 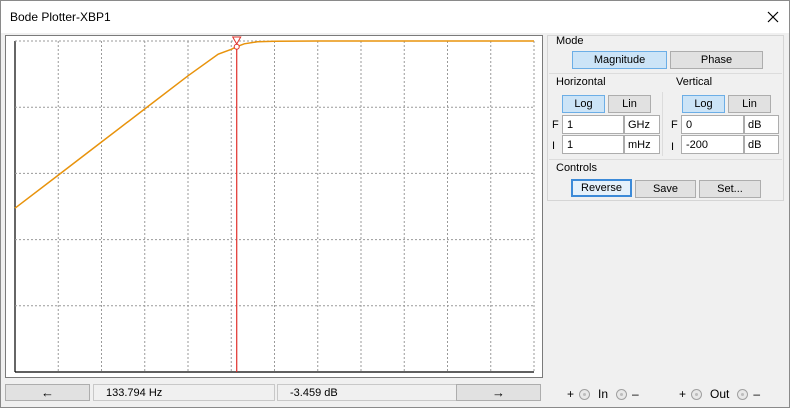 What do you see at coordinates (570, 144) in the screenshot?
I see `horizontal-initial-value: 1` at bounding box center [570, 144].